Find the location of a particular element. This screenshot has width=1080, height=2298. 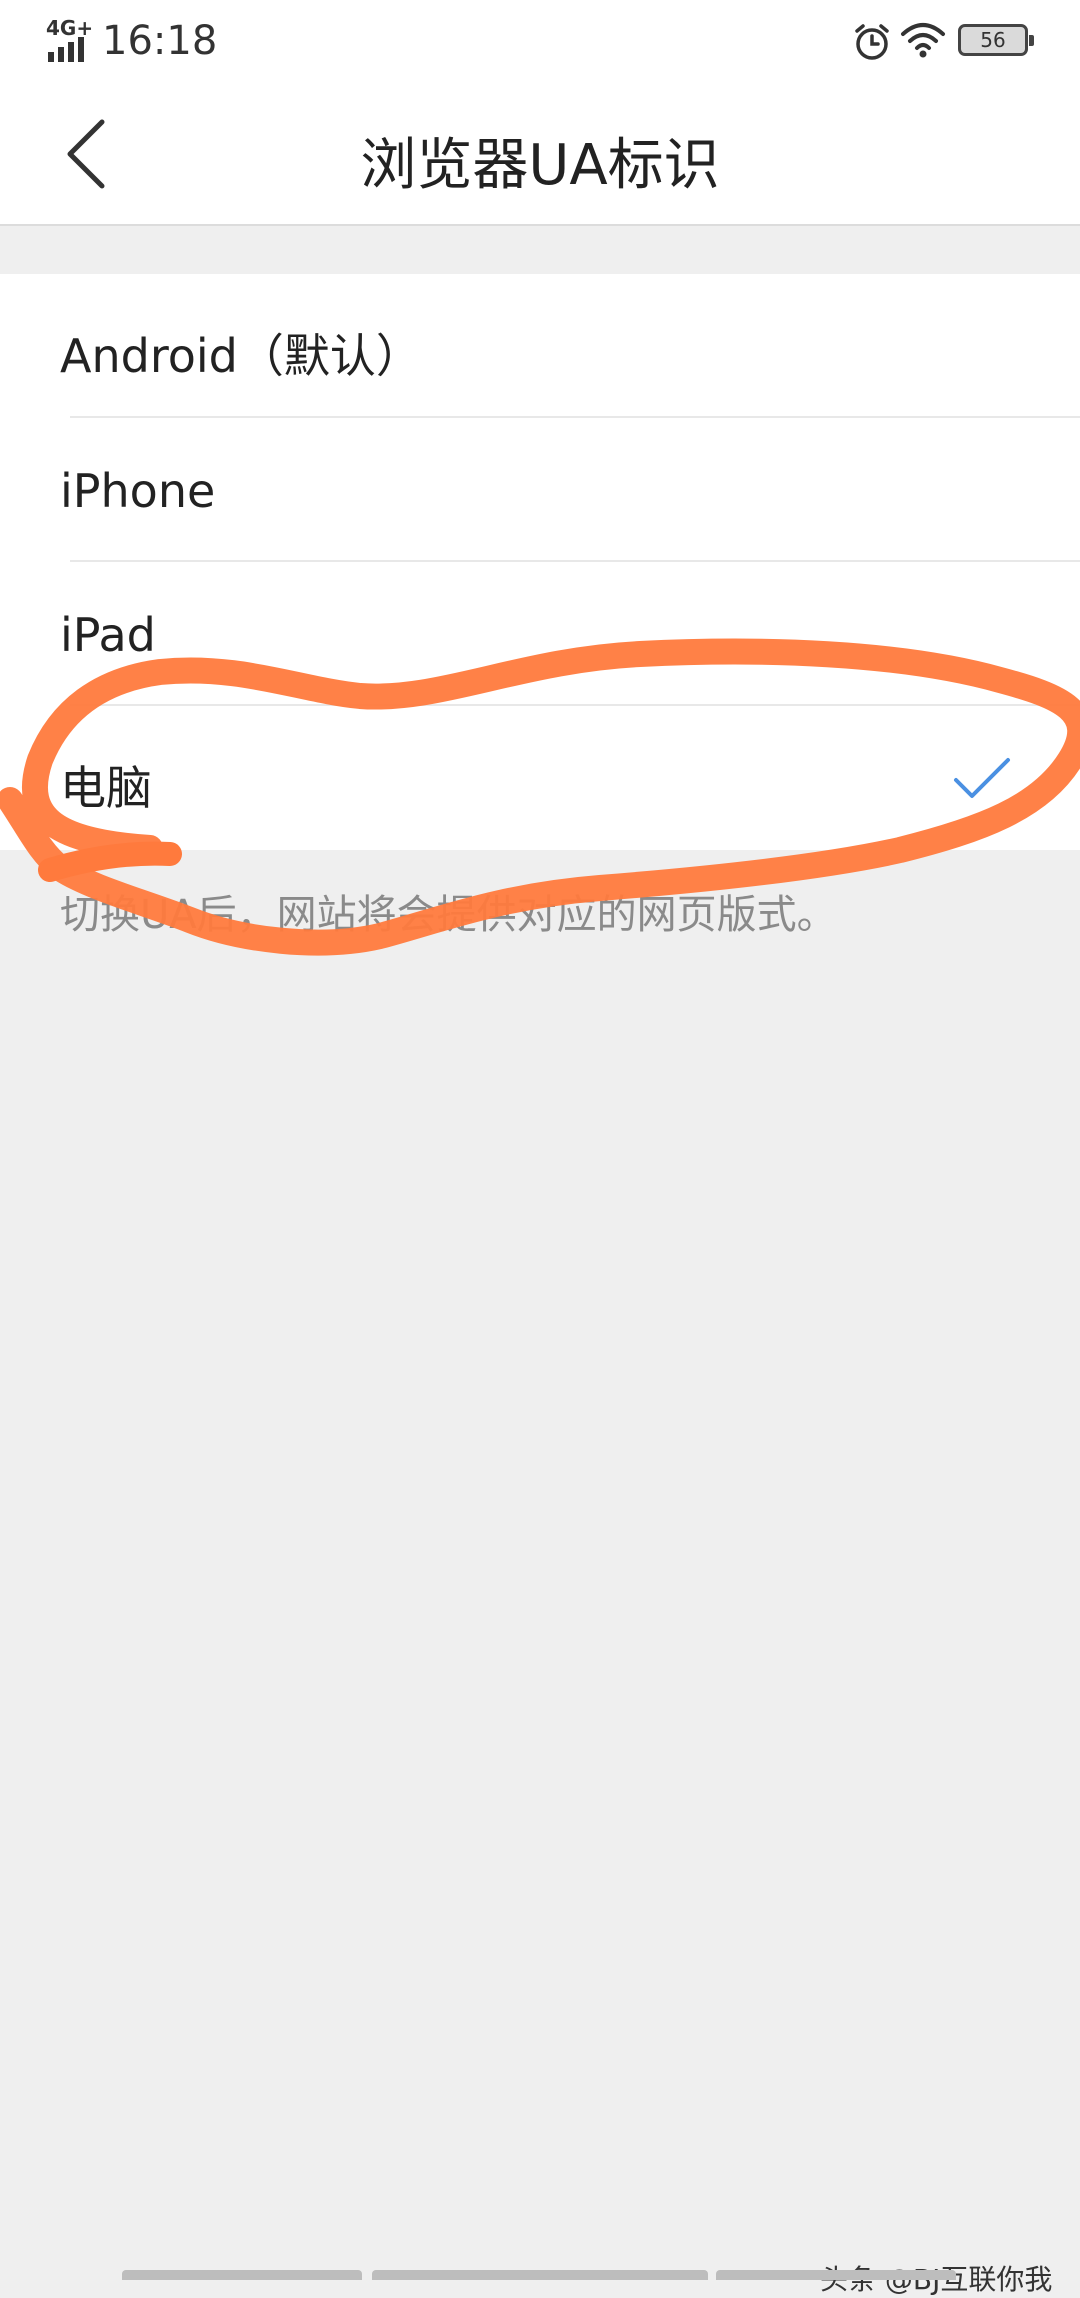

clock: 16:18 is located at coordinates (160, 41).